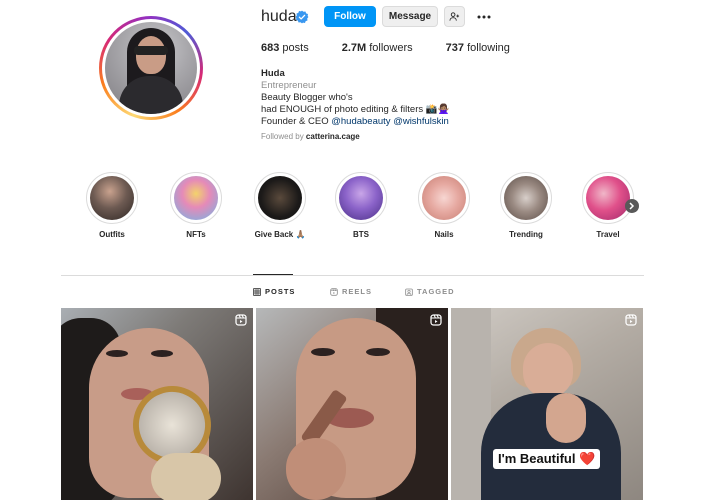 The height and width of the screenshot is (500, 706). Describe the element at coordinates (444, 234) in the screenshot. I see `highlight-label: Nails` at that location.